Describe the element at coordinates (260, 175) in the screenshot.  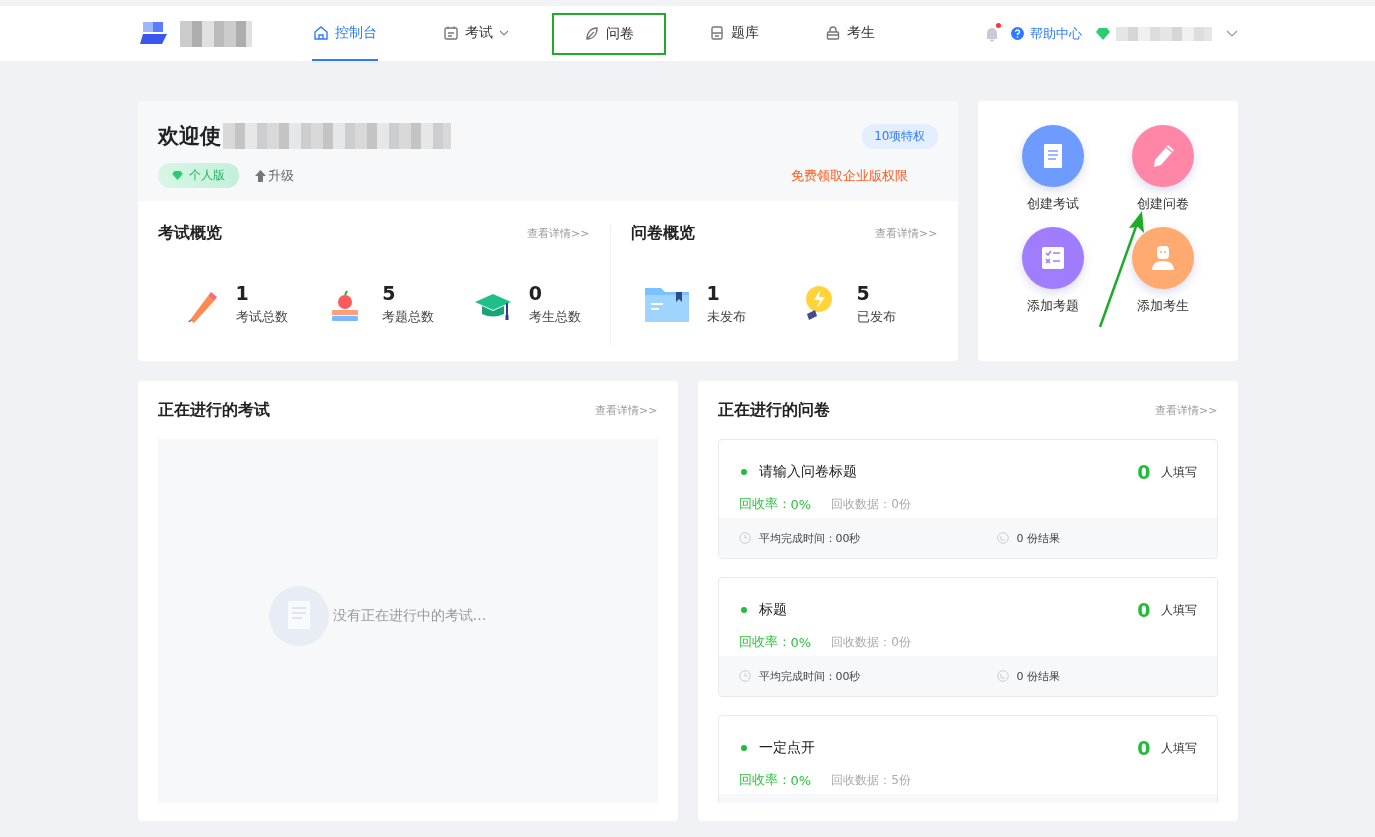
I see `up-arrow-icon` at that location.